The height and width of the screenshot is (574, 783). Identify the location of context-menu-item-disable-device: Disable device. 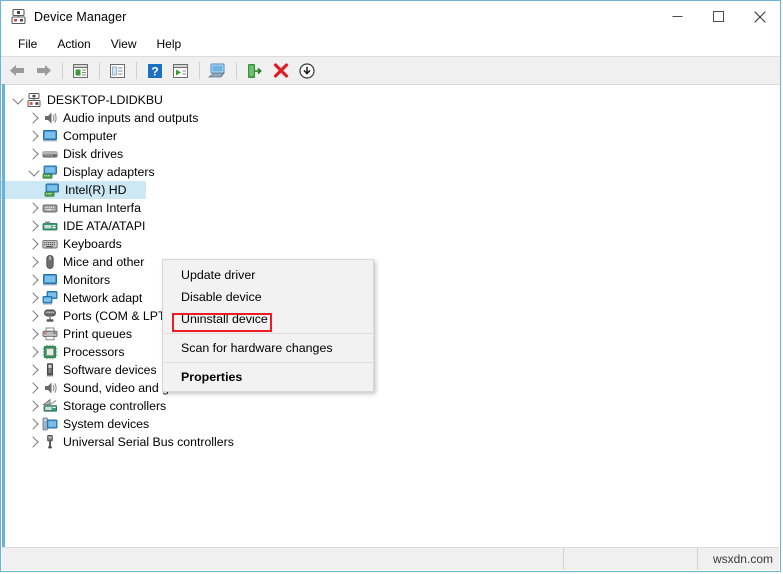
(268, 297).